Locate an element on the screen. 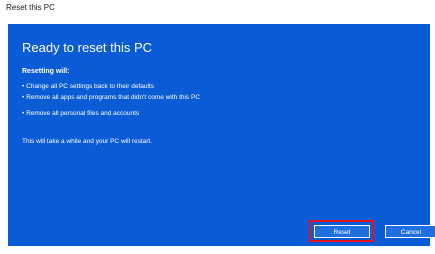 The width and height of the screenshot is (435, 254). window-title: Reset this PC is located at coordinates (30, 7).